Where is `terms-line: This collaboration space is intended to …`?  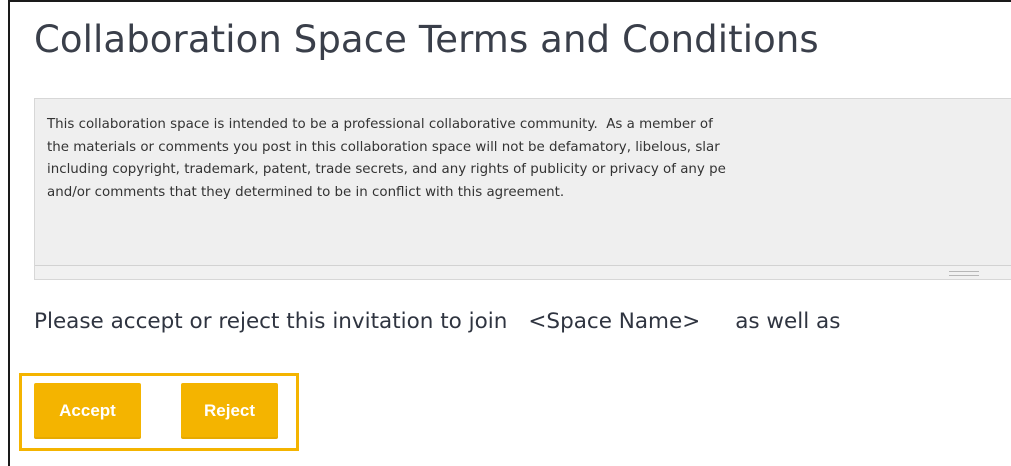 terms-line: This collaboration space is intended to … is located at coordinates (380, 124).